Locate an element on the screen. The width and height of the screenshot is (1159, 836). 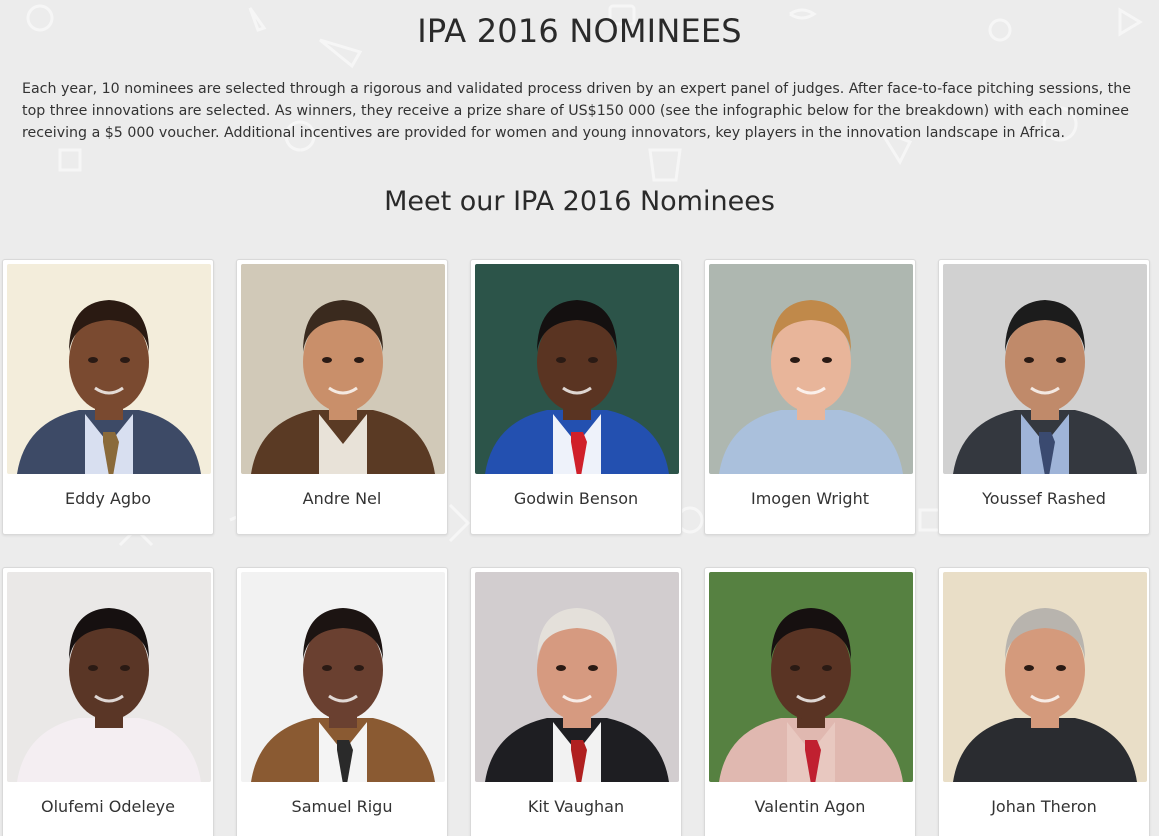
nominee-name: Youssef Rashed is located at coordinates (1044, 498).